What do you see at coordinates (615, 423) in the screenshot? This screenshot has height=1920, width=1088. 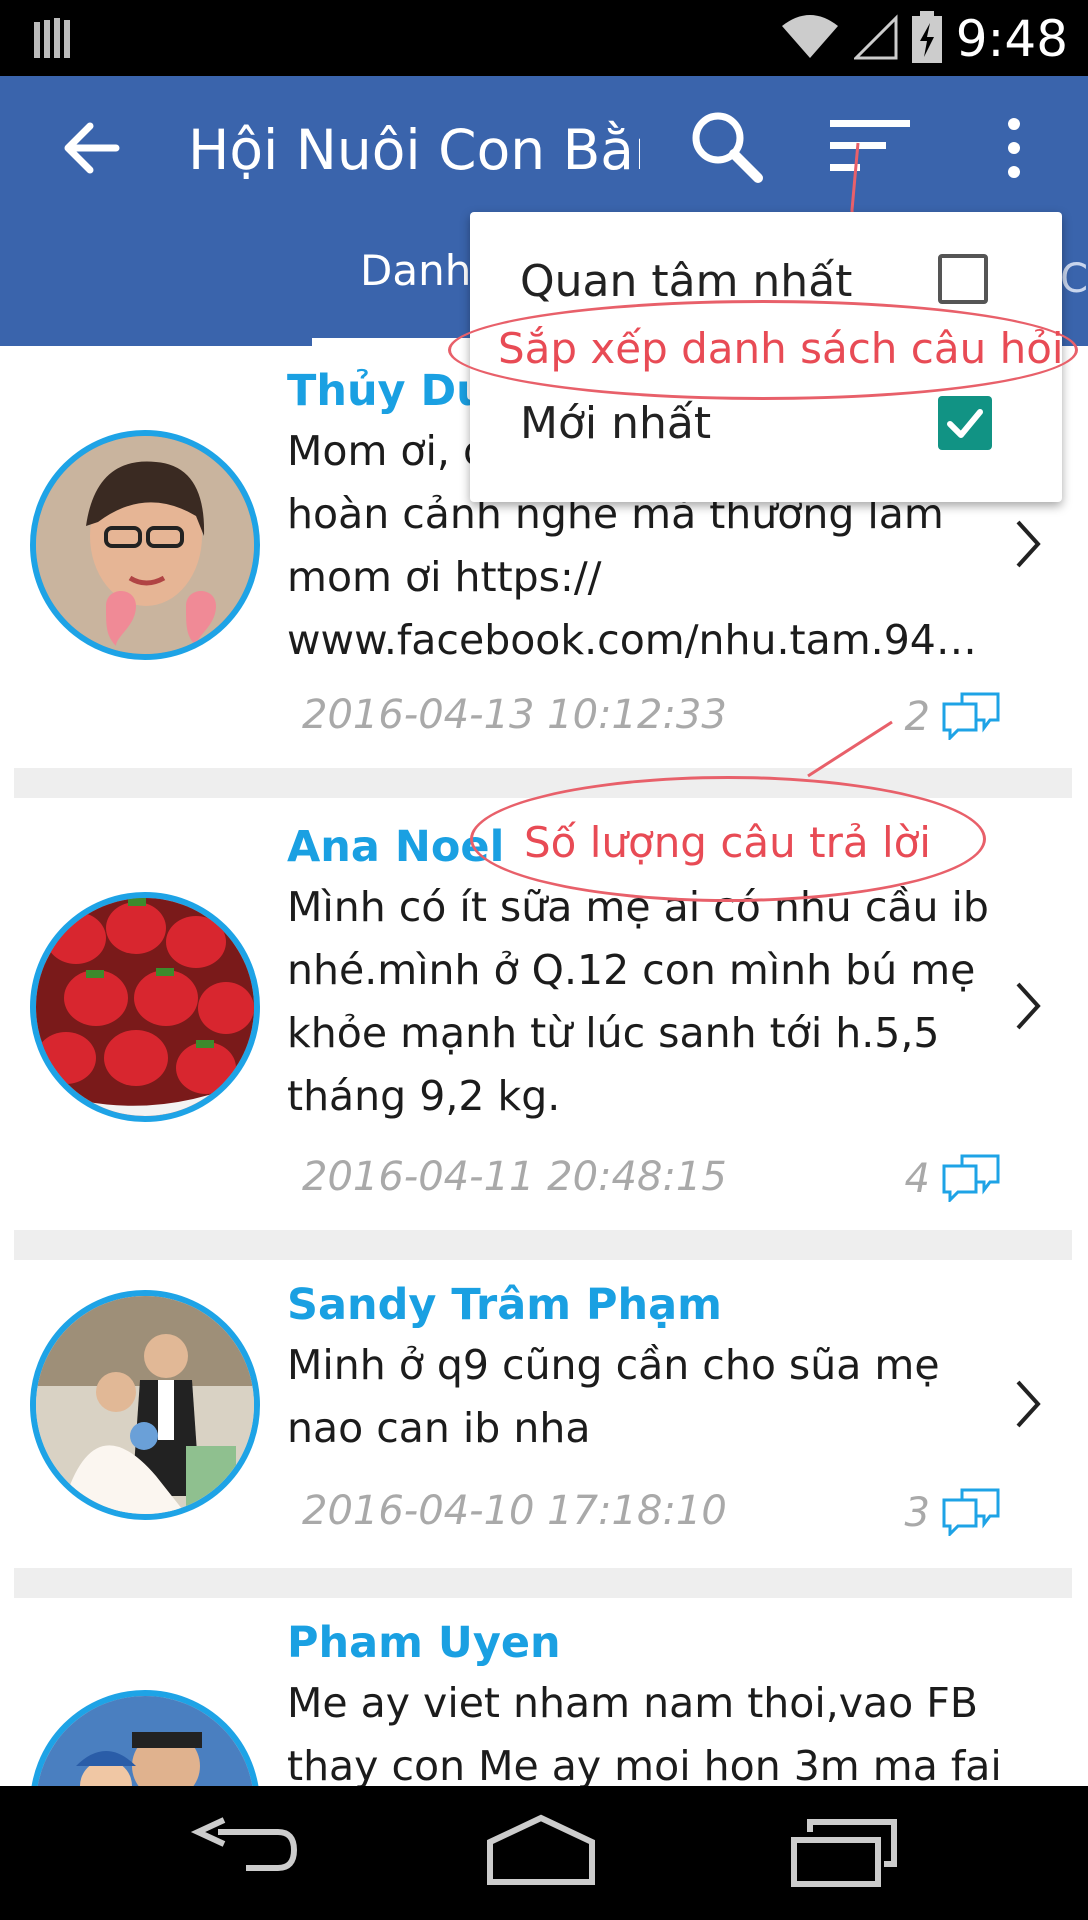 I see `sort-option-newest: Mới nhất` at bounding box center [615, 423].